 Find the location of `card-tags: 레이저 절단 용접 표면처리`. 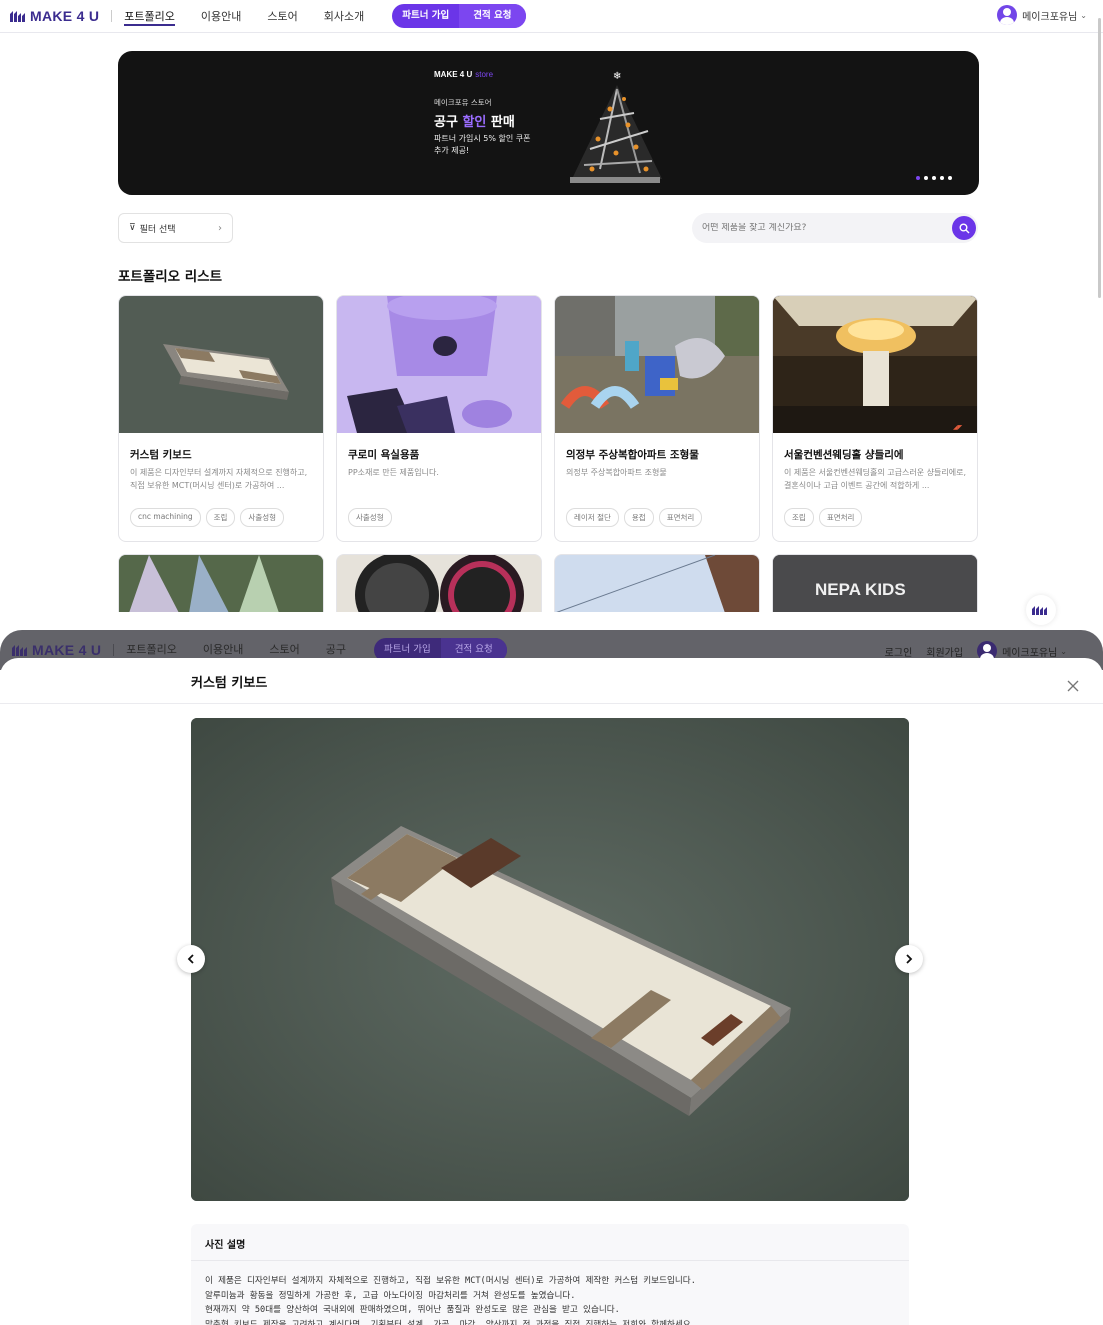

card-tags: 레이저 절단 용접 표면처리 is located at coordinates (634, 517).